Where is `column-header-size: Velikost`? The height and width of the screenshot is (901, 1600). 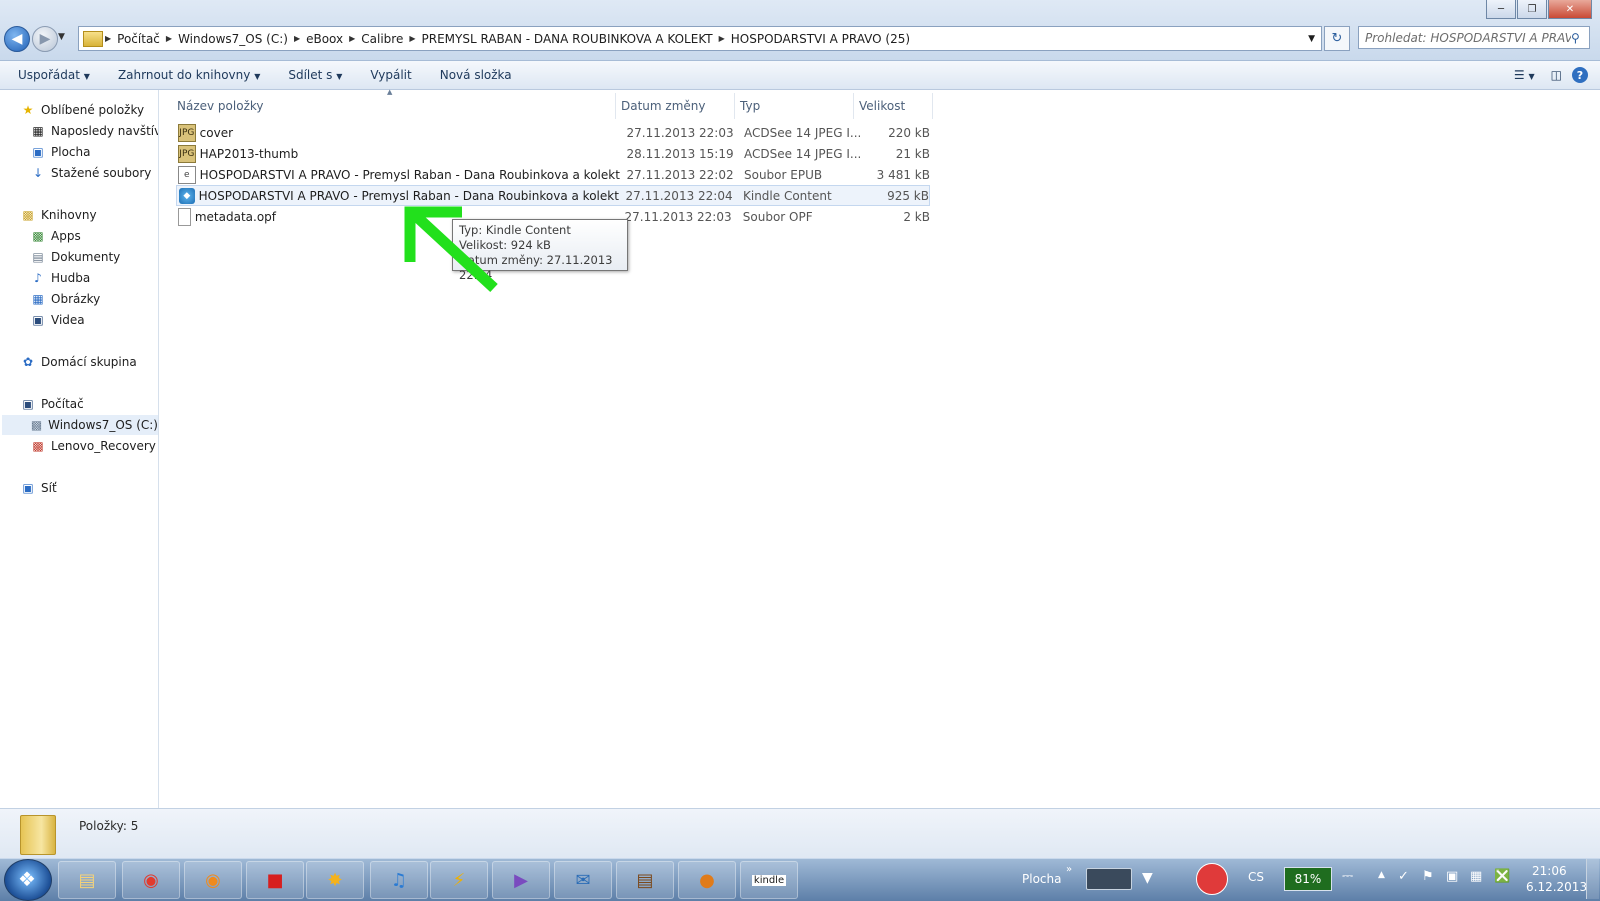
column-header-size: Velikost is located at coordinates (893, 106).